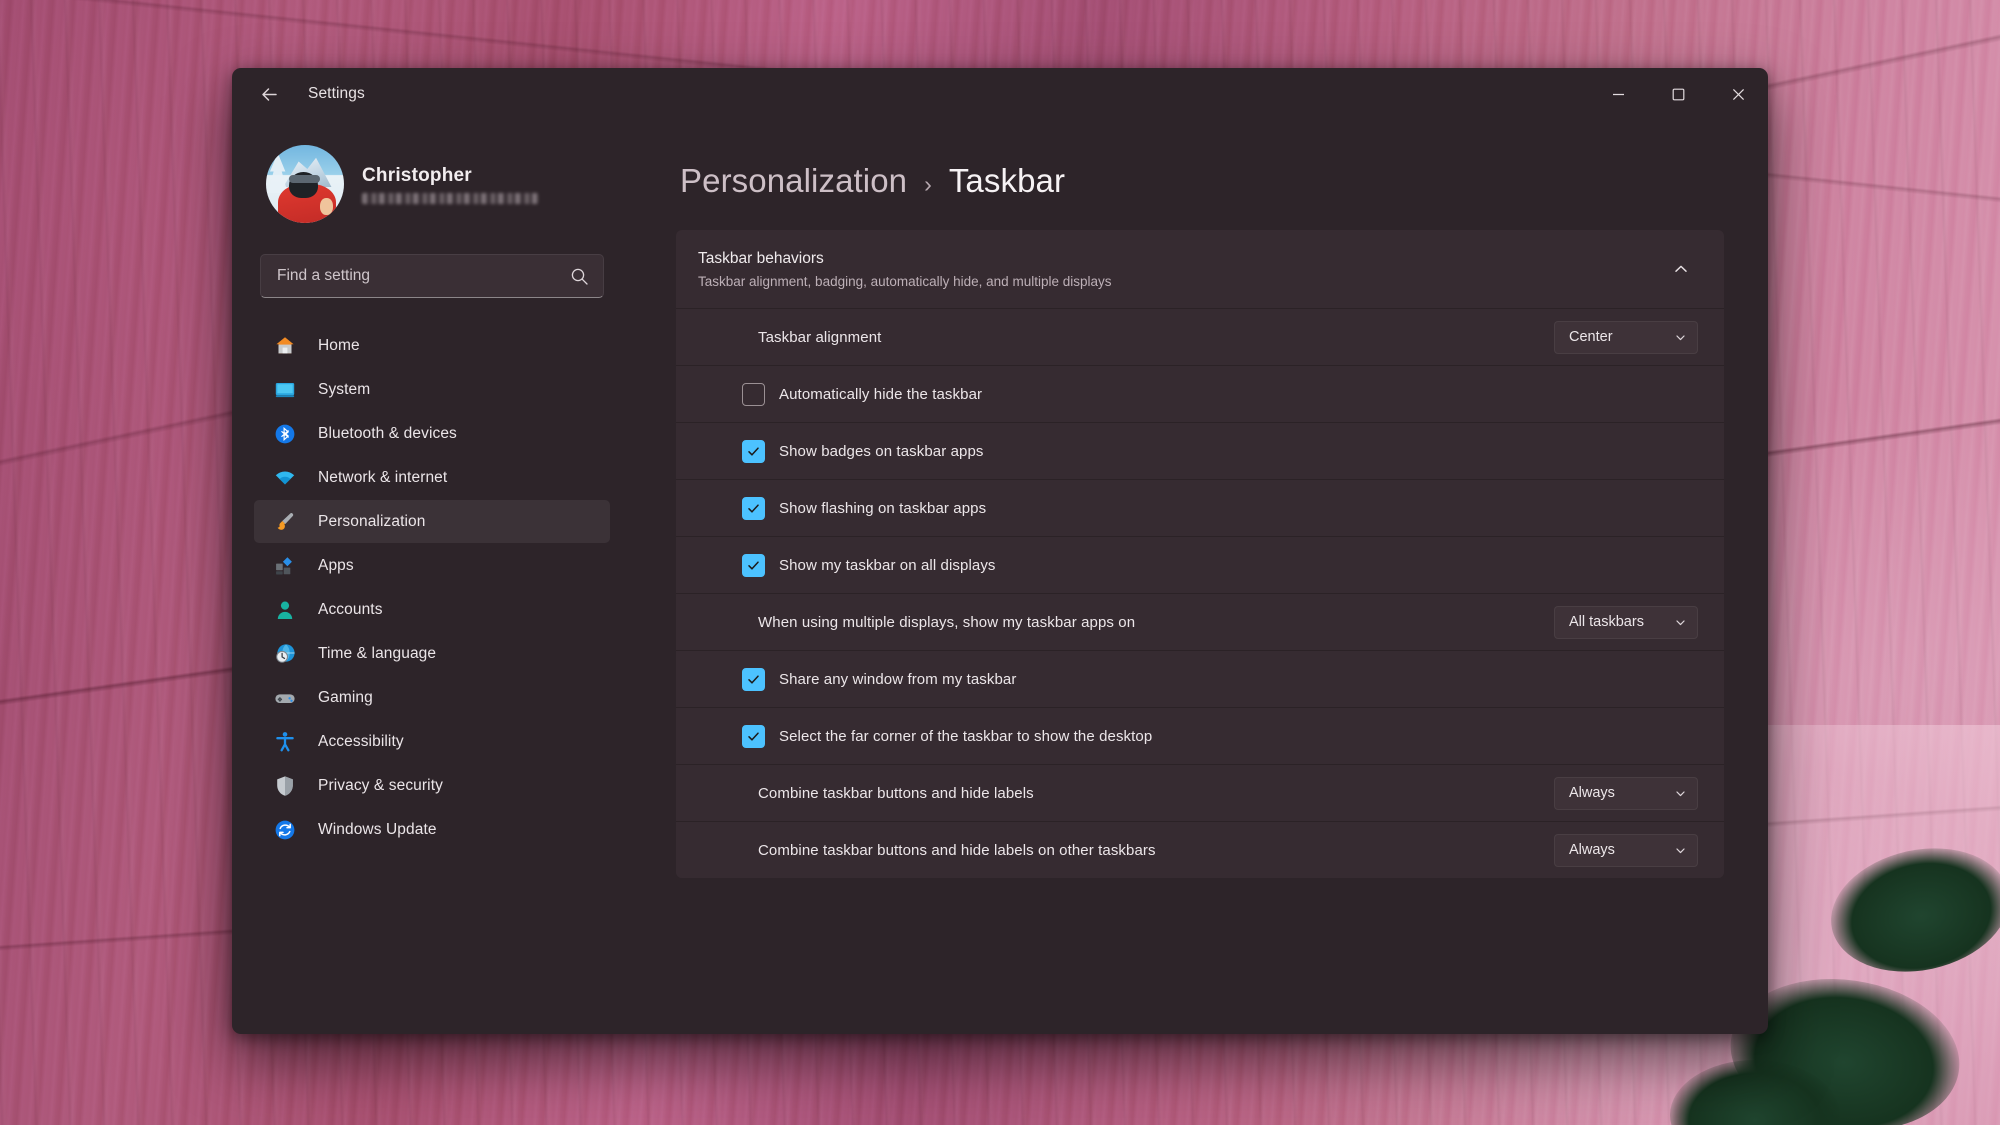  What do you see at coordinates (432, 477) in the screenshot?
I see `sidebar-item-network-internet: Network & internet` at bounding box center [432, 477].